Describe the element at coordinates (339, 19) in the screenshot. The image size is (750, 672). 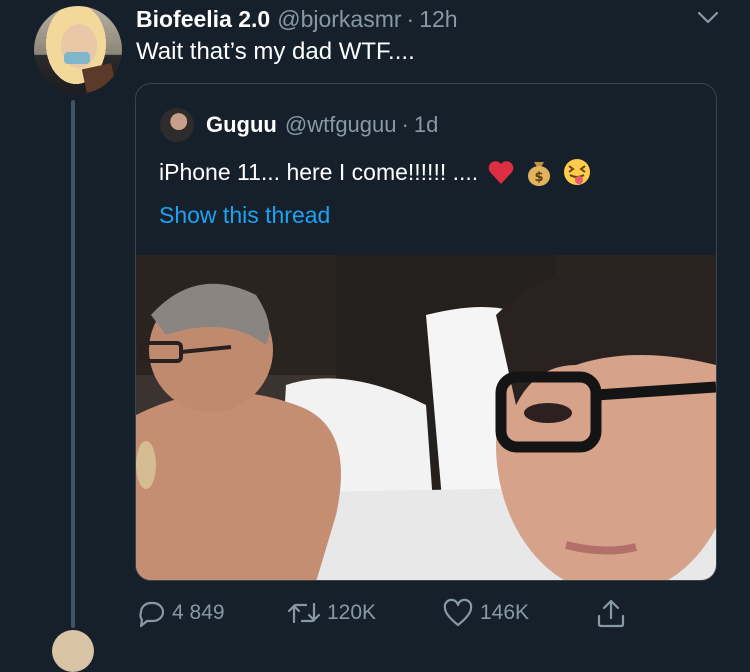
I see `author-handle: @bjorkasmr` at that location.